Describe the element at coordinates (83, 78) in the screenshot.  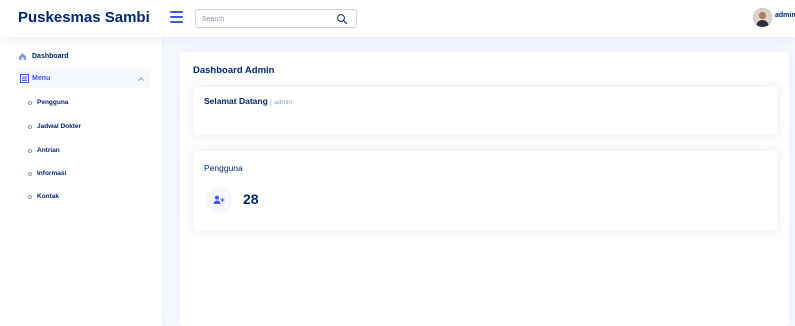
I see `sidebar-item-menu: Menu` at that location.